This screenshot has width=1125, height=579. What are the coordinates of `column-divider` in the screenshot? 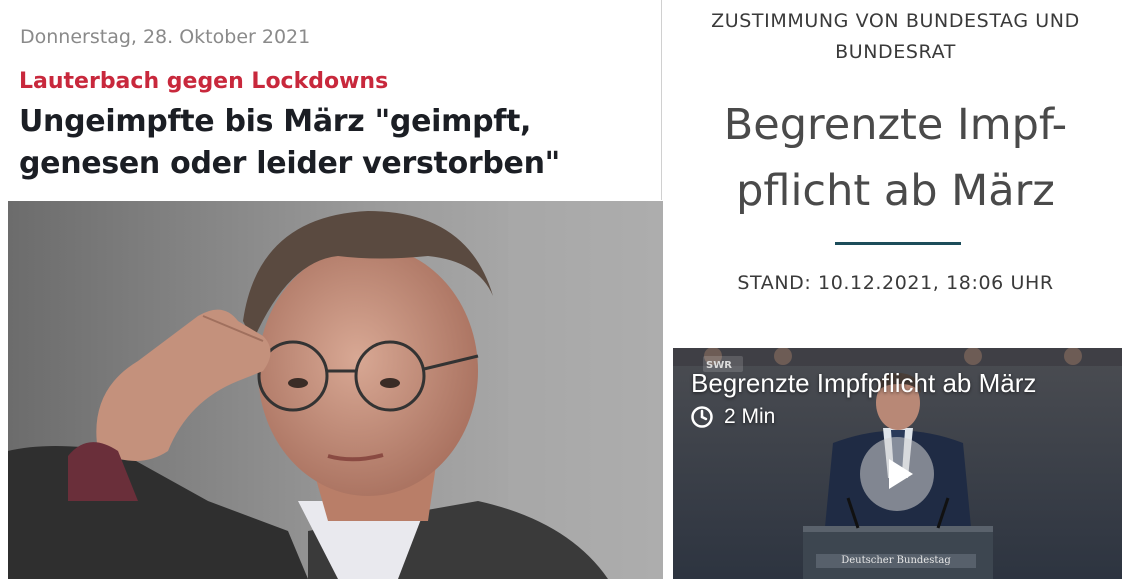 It's located at (661, 100).